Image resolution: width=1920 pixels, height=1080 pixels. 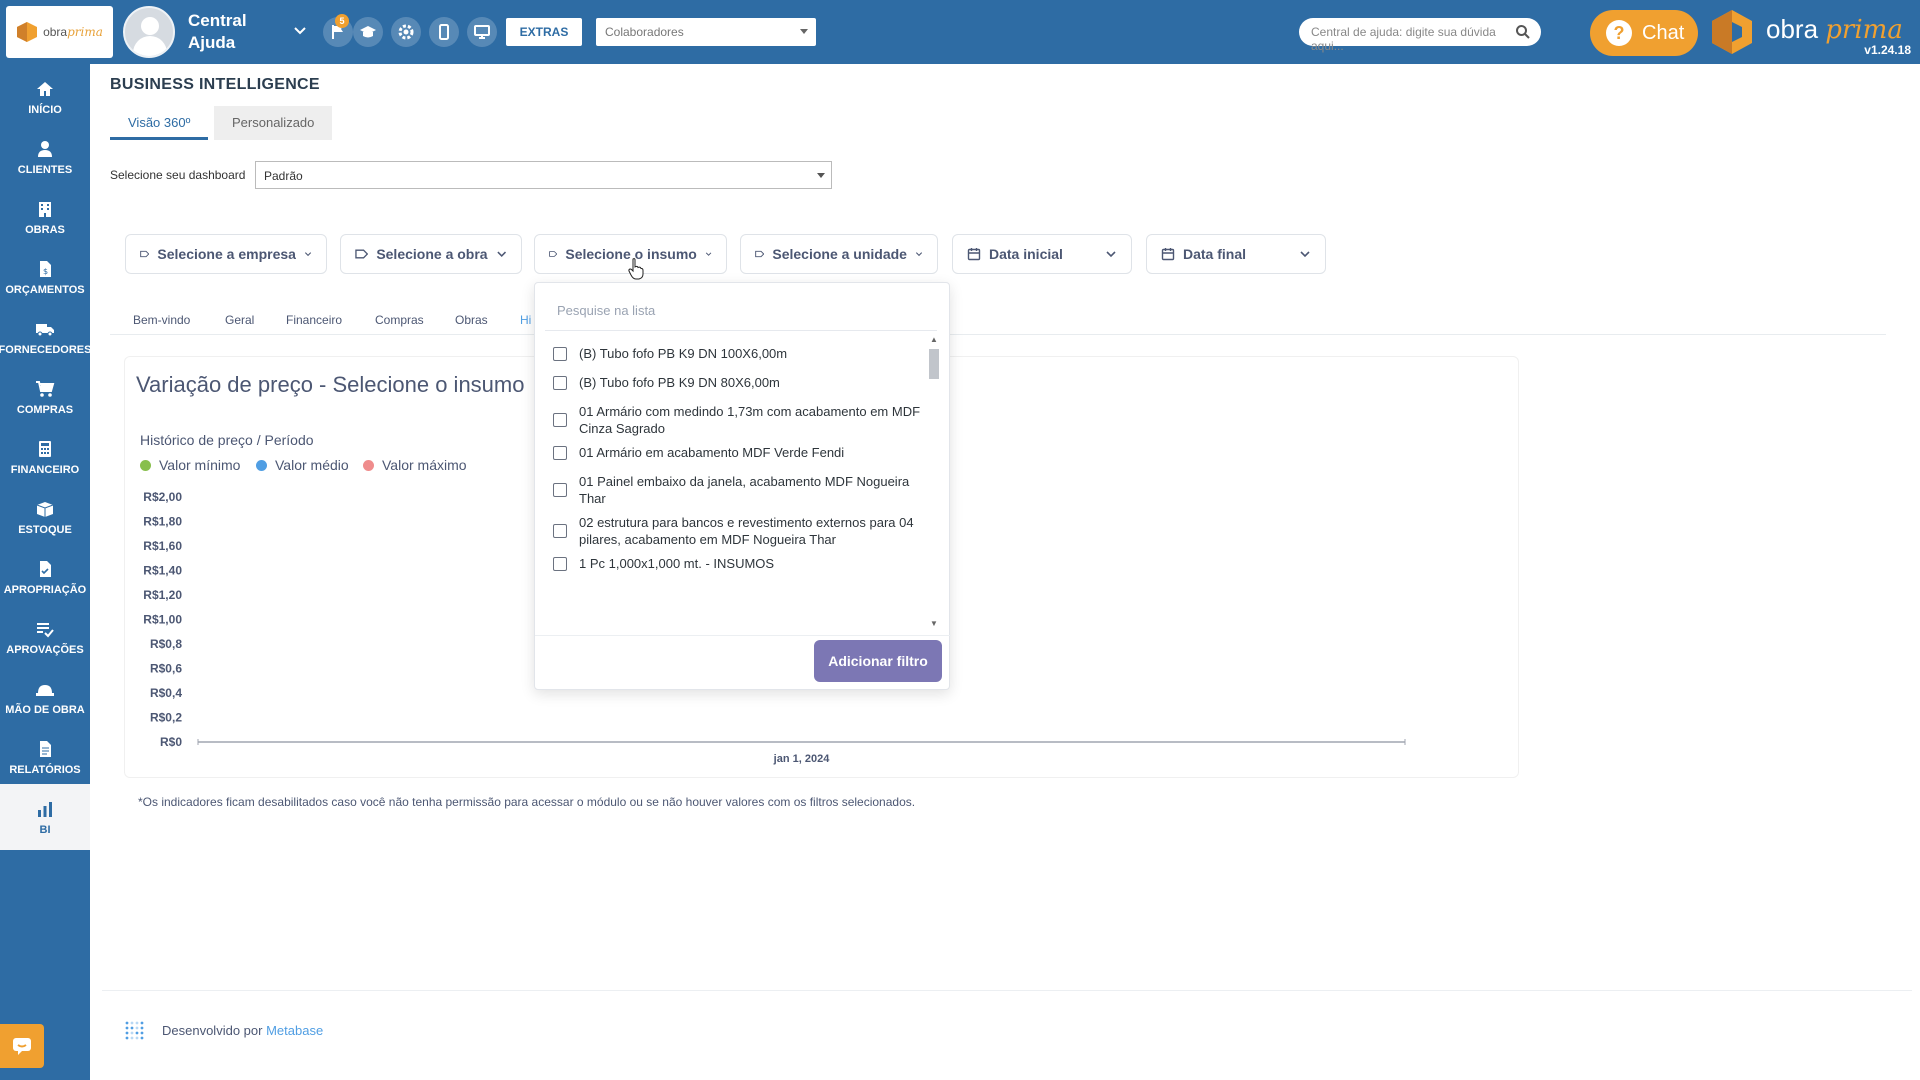 What do you see at coordinates (190, 465) in the screenshot?
I see `legend-valor-minimo: Valor mínimo` at bounding box center [190, 465].